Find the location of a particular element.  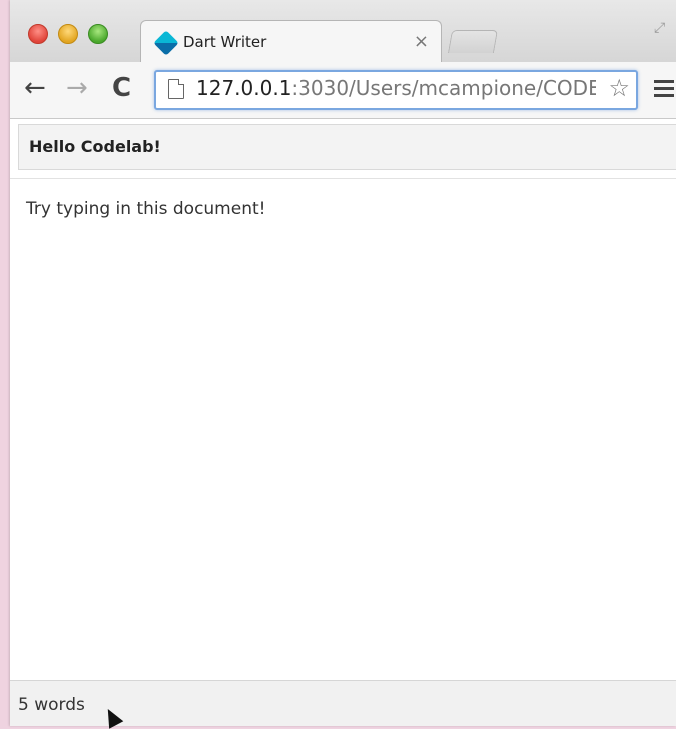

back-arrow-icon: ← is located at coordinates (35, 88).